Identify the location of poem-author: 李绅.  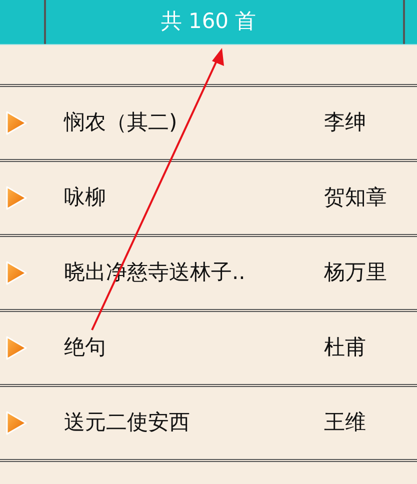
(345, 122).